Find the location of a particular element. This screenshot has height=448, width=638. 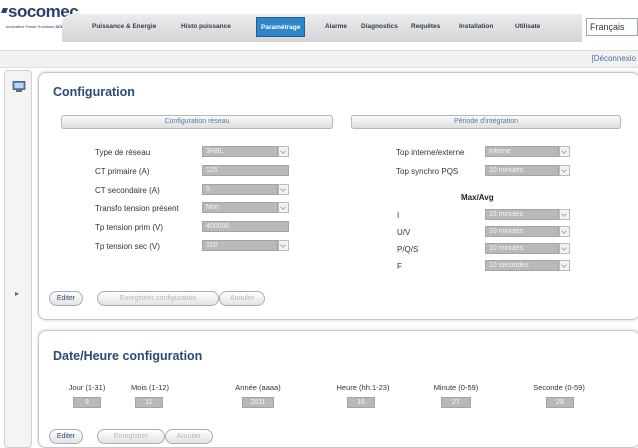

maxavg-i-label: I is located at coordinates (398, 215).